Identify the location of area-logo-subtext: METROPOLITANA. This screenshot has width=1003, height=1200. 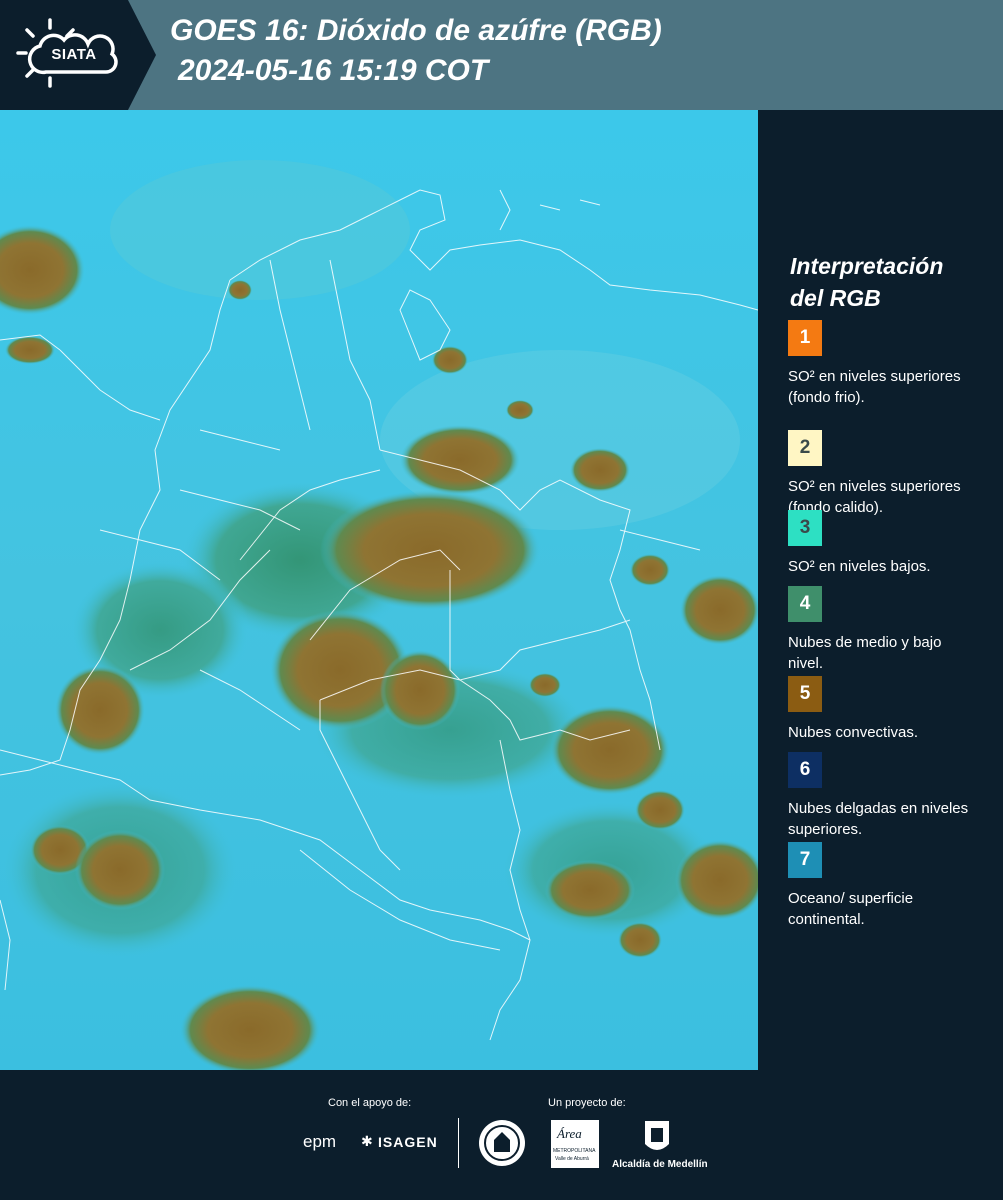
(574, 1151).